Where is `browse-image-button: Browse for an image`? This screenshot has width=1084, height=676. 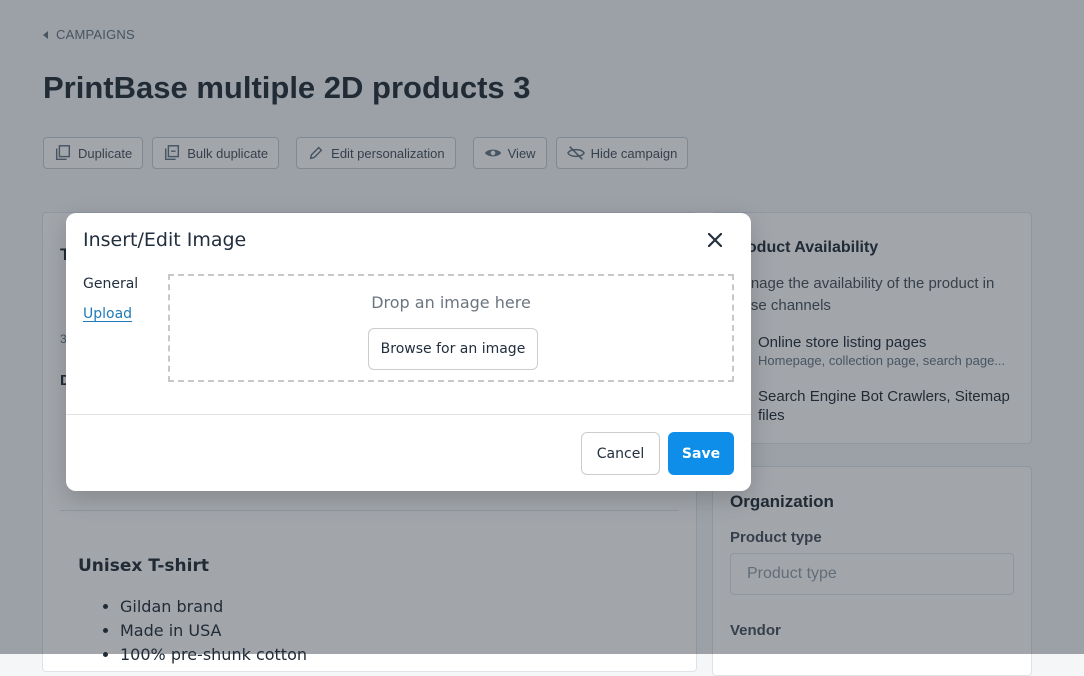 browse-image-button: Browse for an image is located at coordinates (453, 349).